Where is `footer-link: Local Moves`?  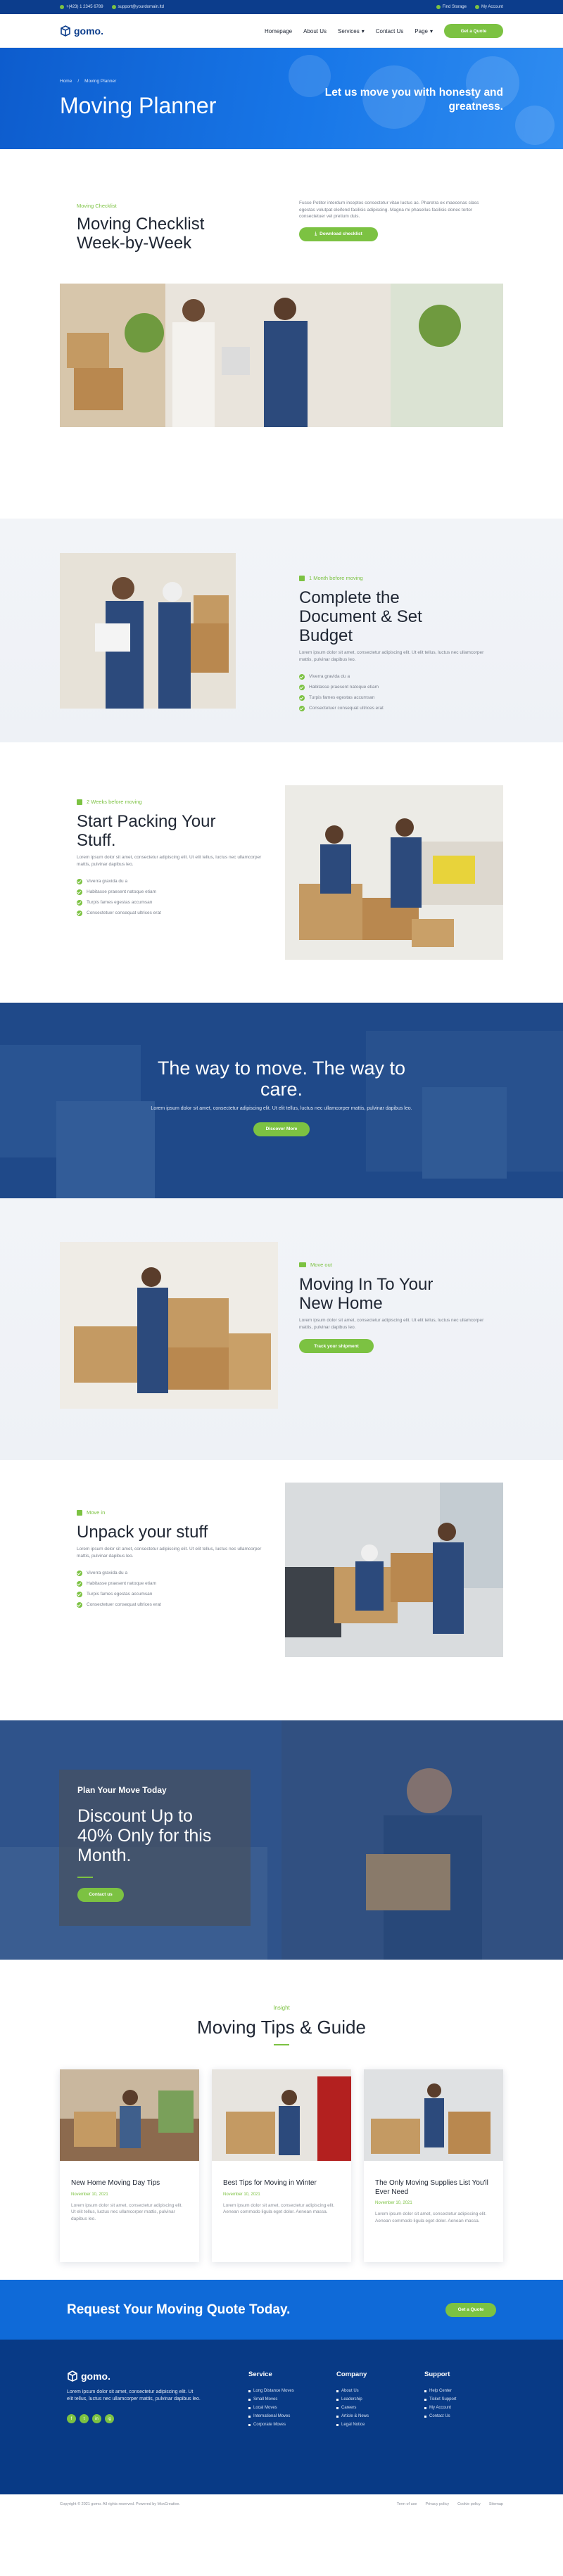
footer-link: Local Moves is located at coordinates (271, 2408).